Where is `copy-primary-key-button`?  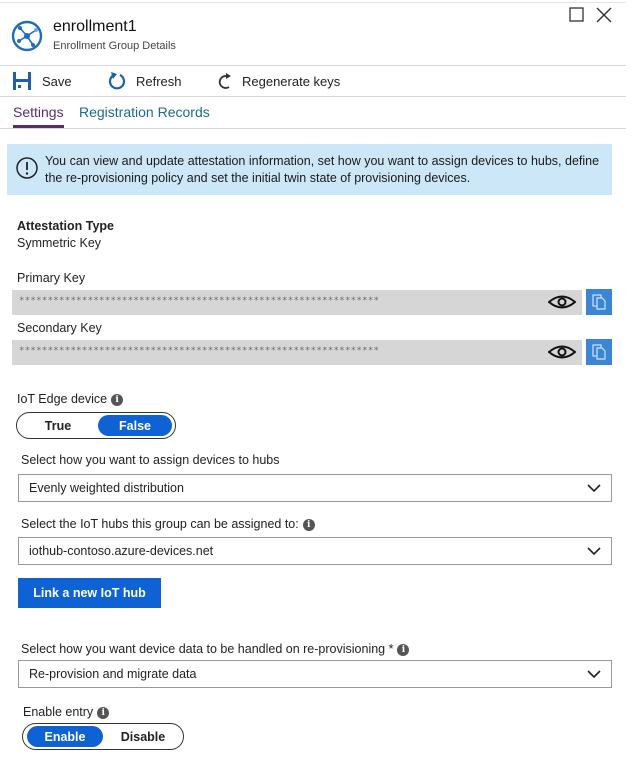 copy-primary-key-button is located at coordinates (599, 302).